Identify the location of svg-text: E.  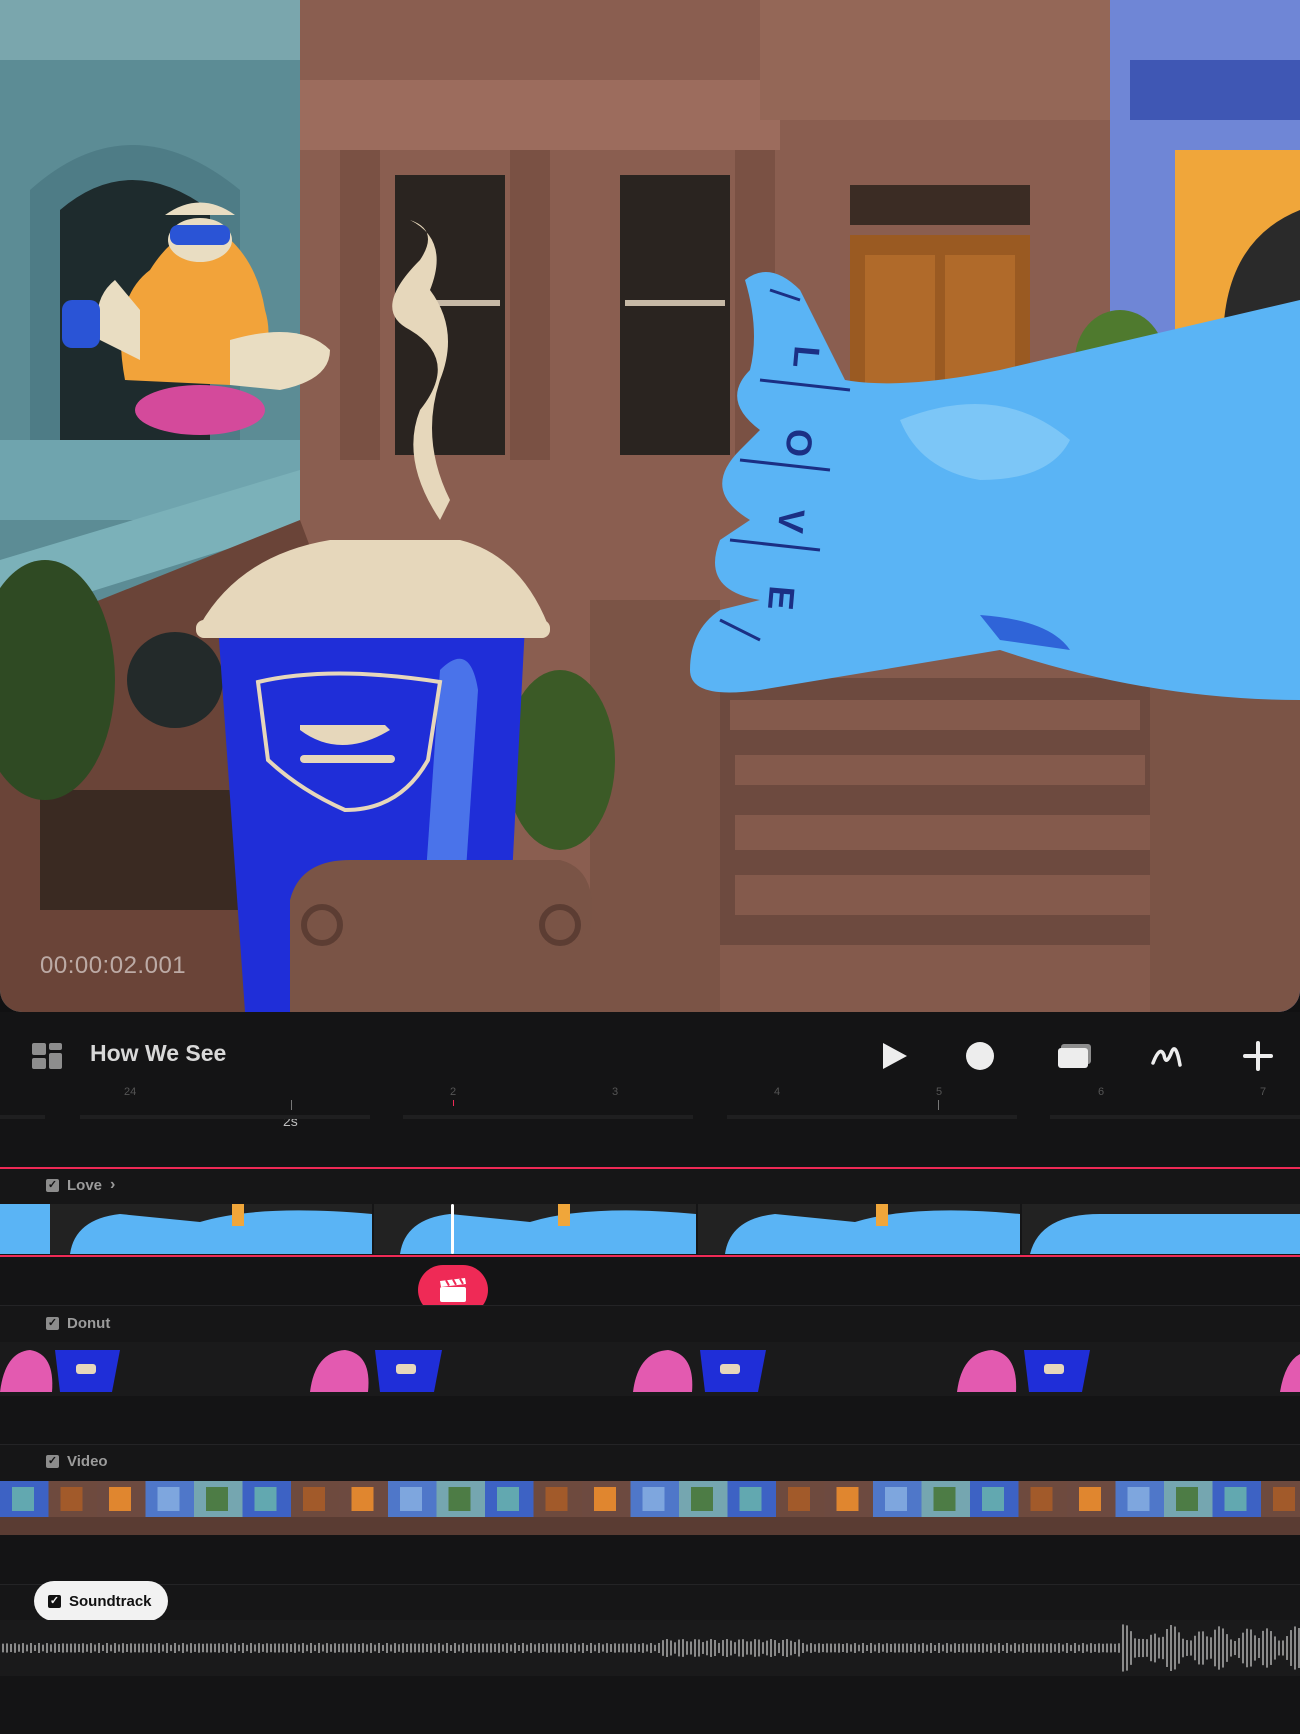
(781, 597).